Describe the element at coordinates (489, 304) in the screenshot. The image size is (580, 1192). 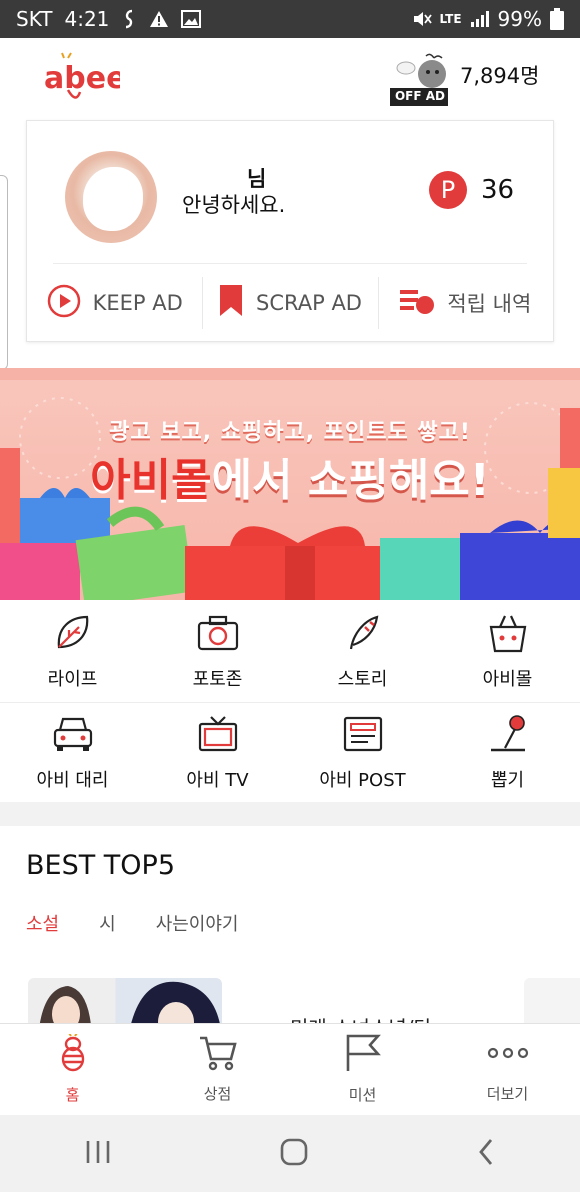
I see `history-label: 적립 내역` at that location.